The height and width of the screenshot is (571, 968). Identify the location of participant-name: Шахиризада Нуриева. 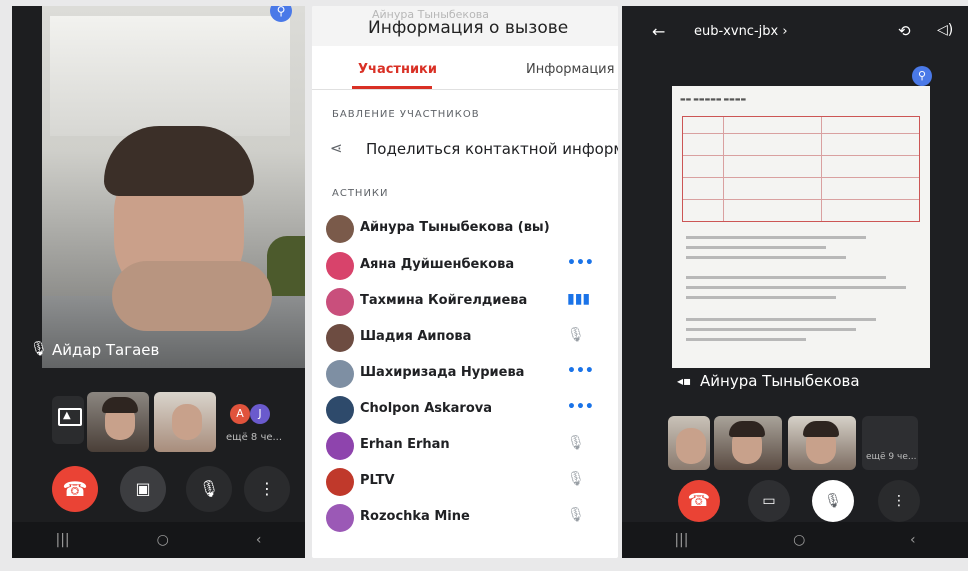
(442, 372).